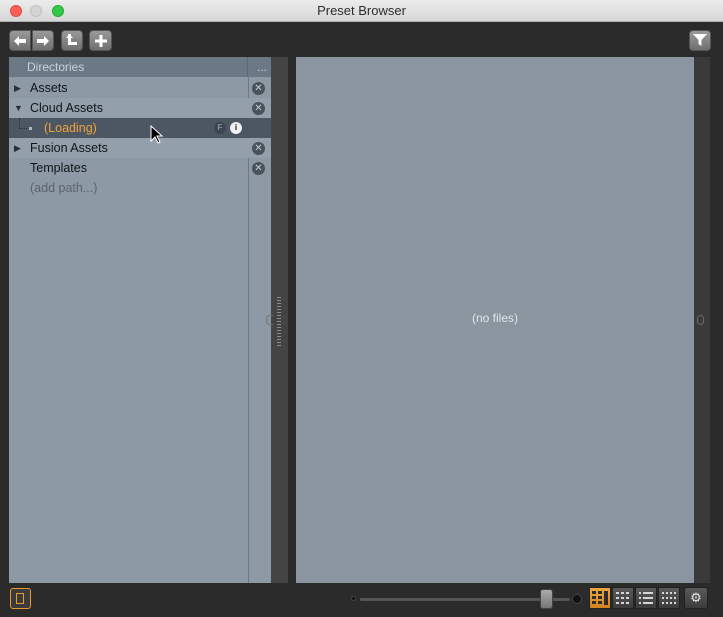 This screenshot has height=617, width=723. What do you see at coordinates (16, 11) in the screenshot?
I see `close-window-button` at bounding box center [16, 11].